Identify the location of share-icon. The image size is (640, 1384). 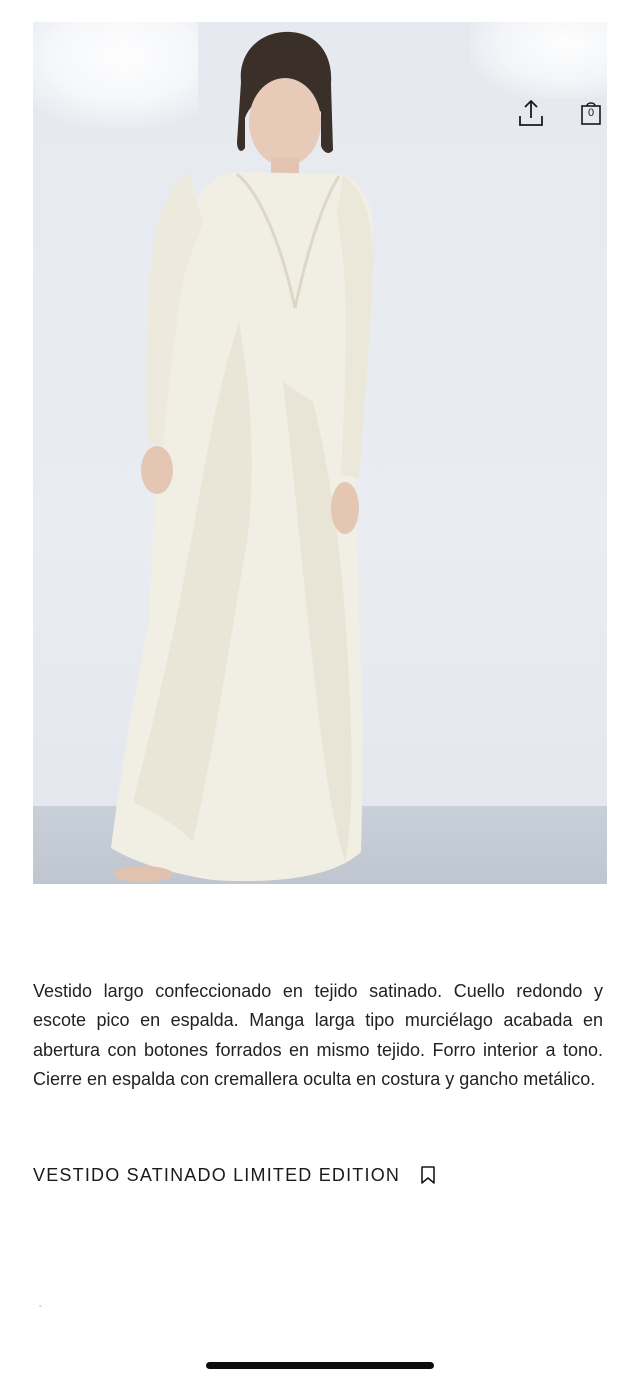
(531, 113).